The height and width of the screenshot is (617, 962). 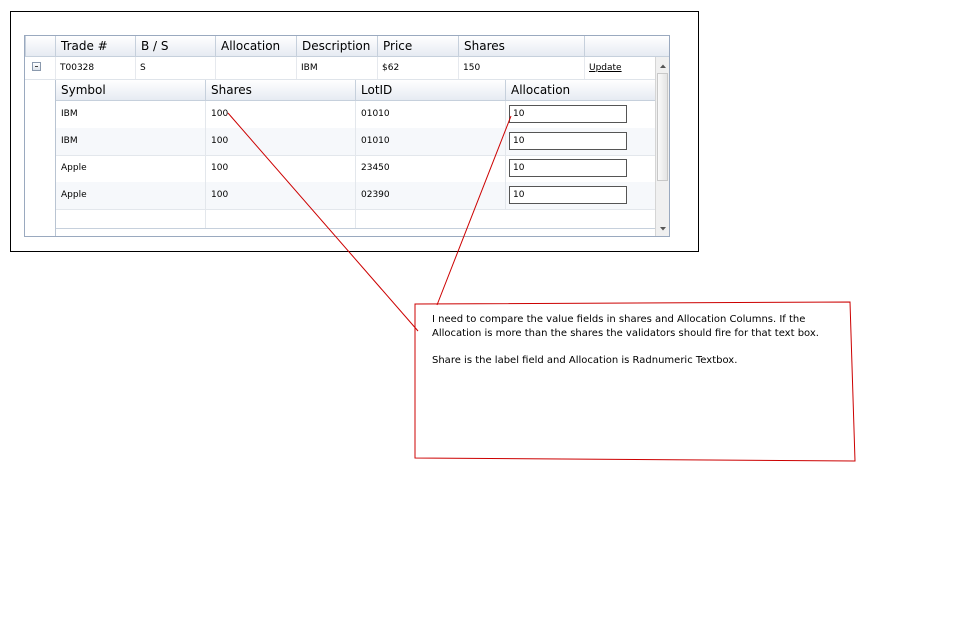 I want to click on cell-bs: S, so click(x=175, y=68).